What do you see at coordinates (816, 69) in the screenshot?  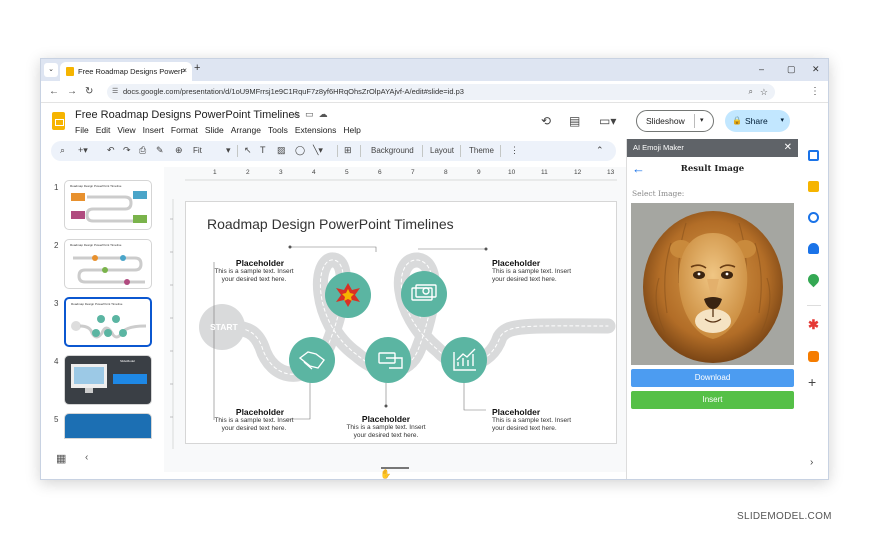 I see `close-window-button: ✕` at bounding box center [816, 69].